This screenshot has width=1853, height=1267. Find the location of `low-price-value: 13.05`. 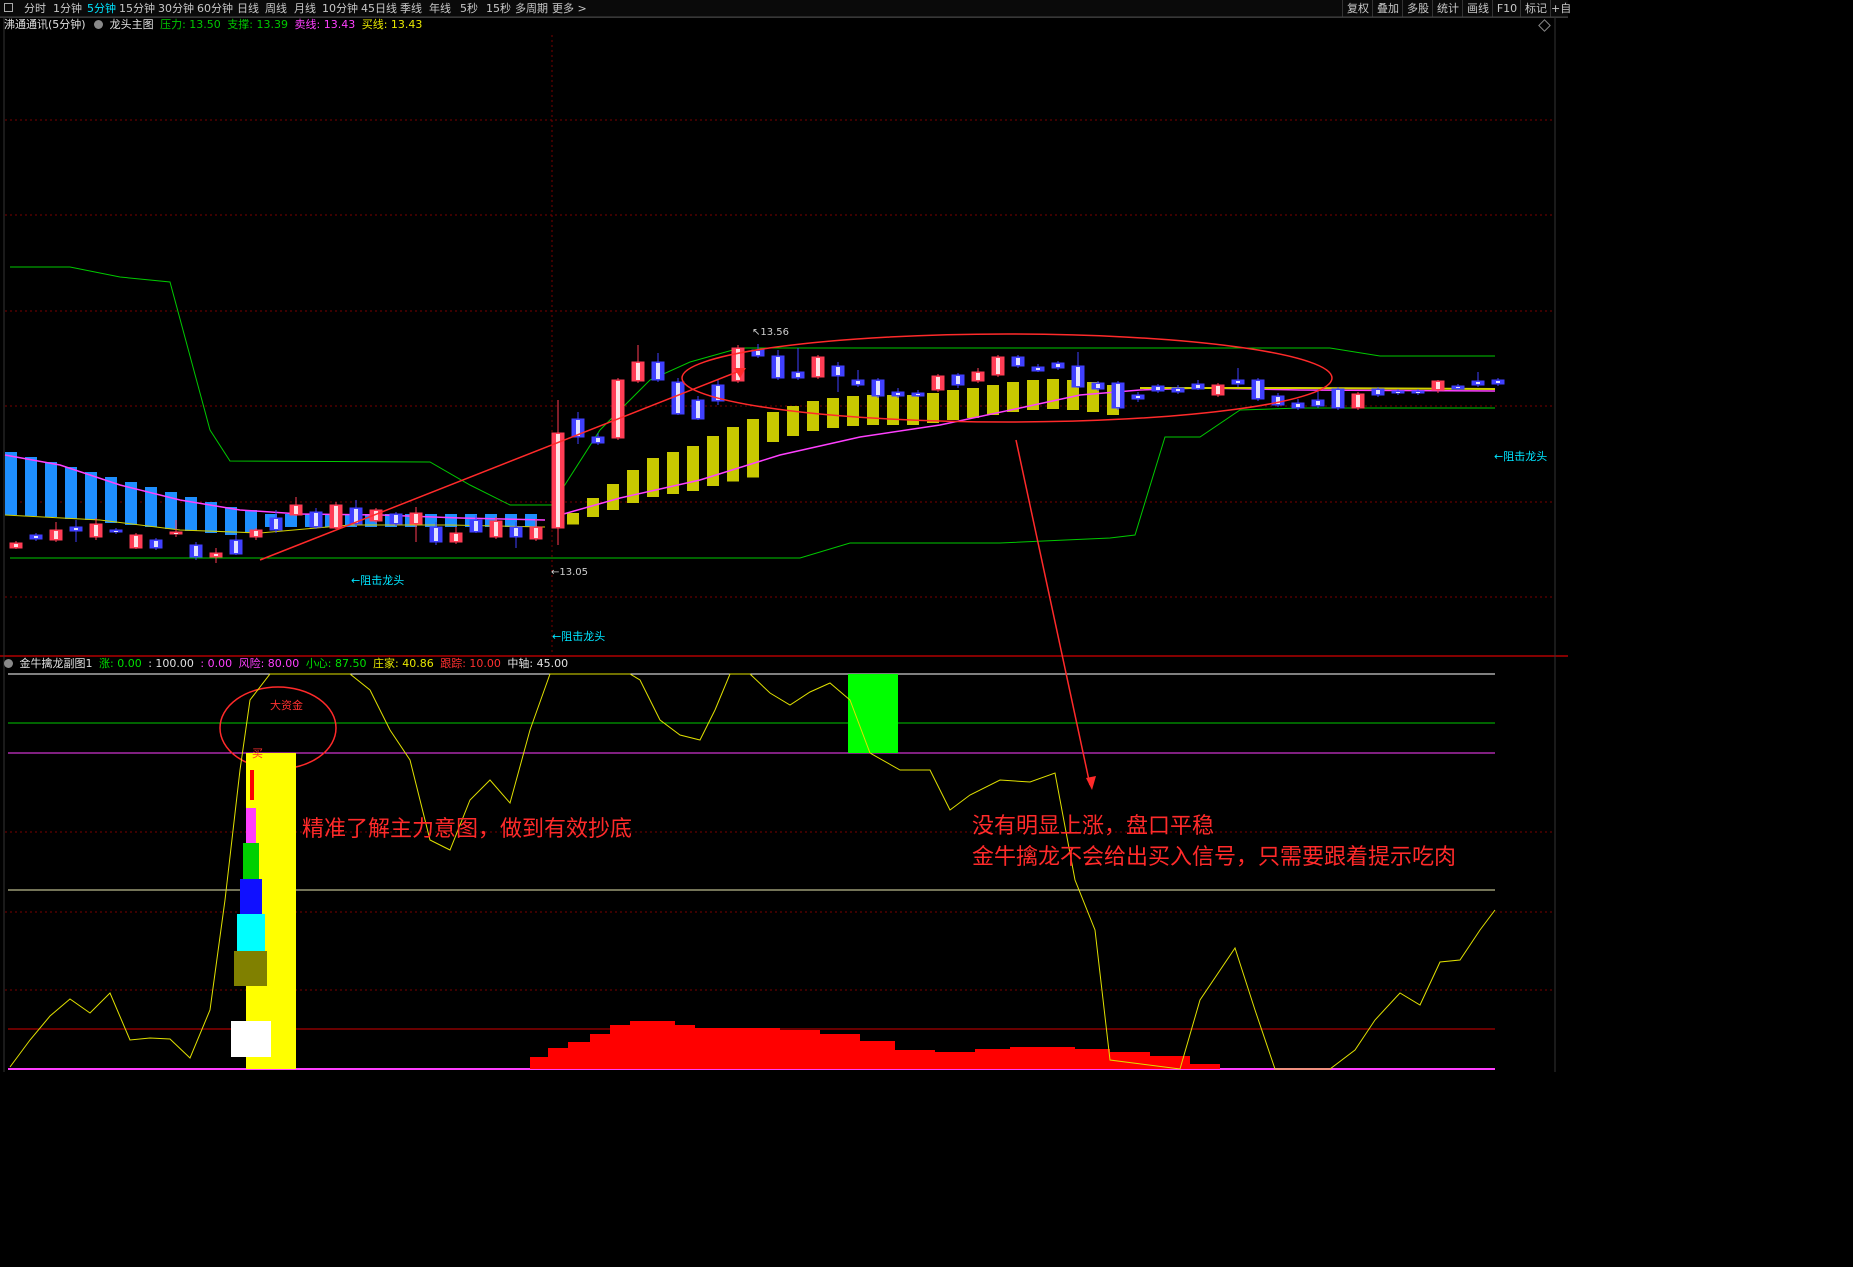

low-price-value: 13.05 is located at coordinates (574, 572).